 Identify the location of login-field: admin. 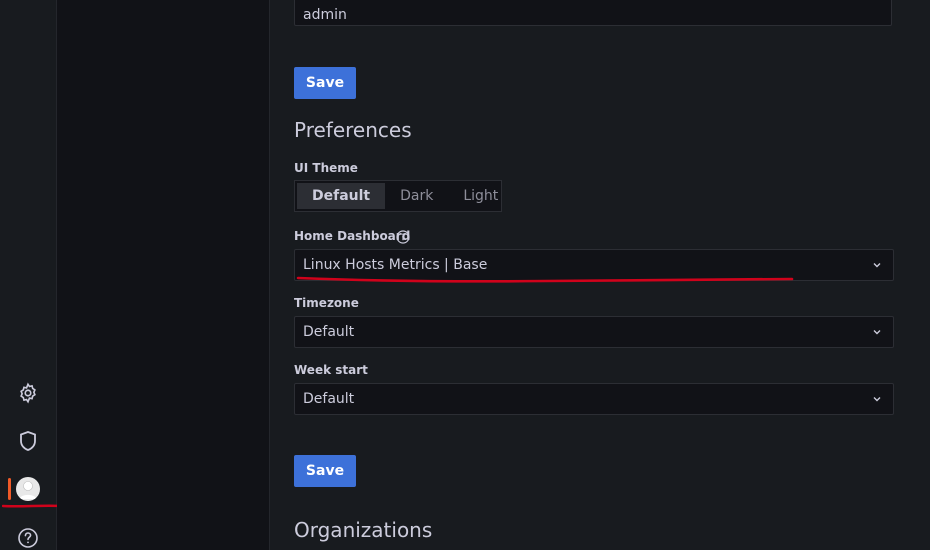
(593, 13).